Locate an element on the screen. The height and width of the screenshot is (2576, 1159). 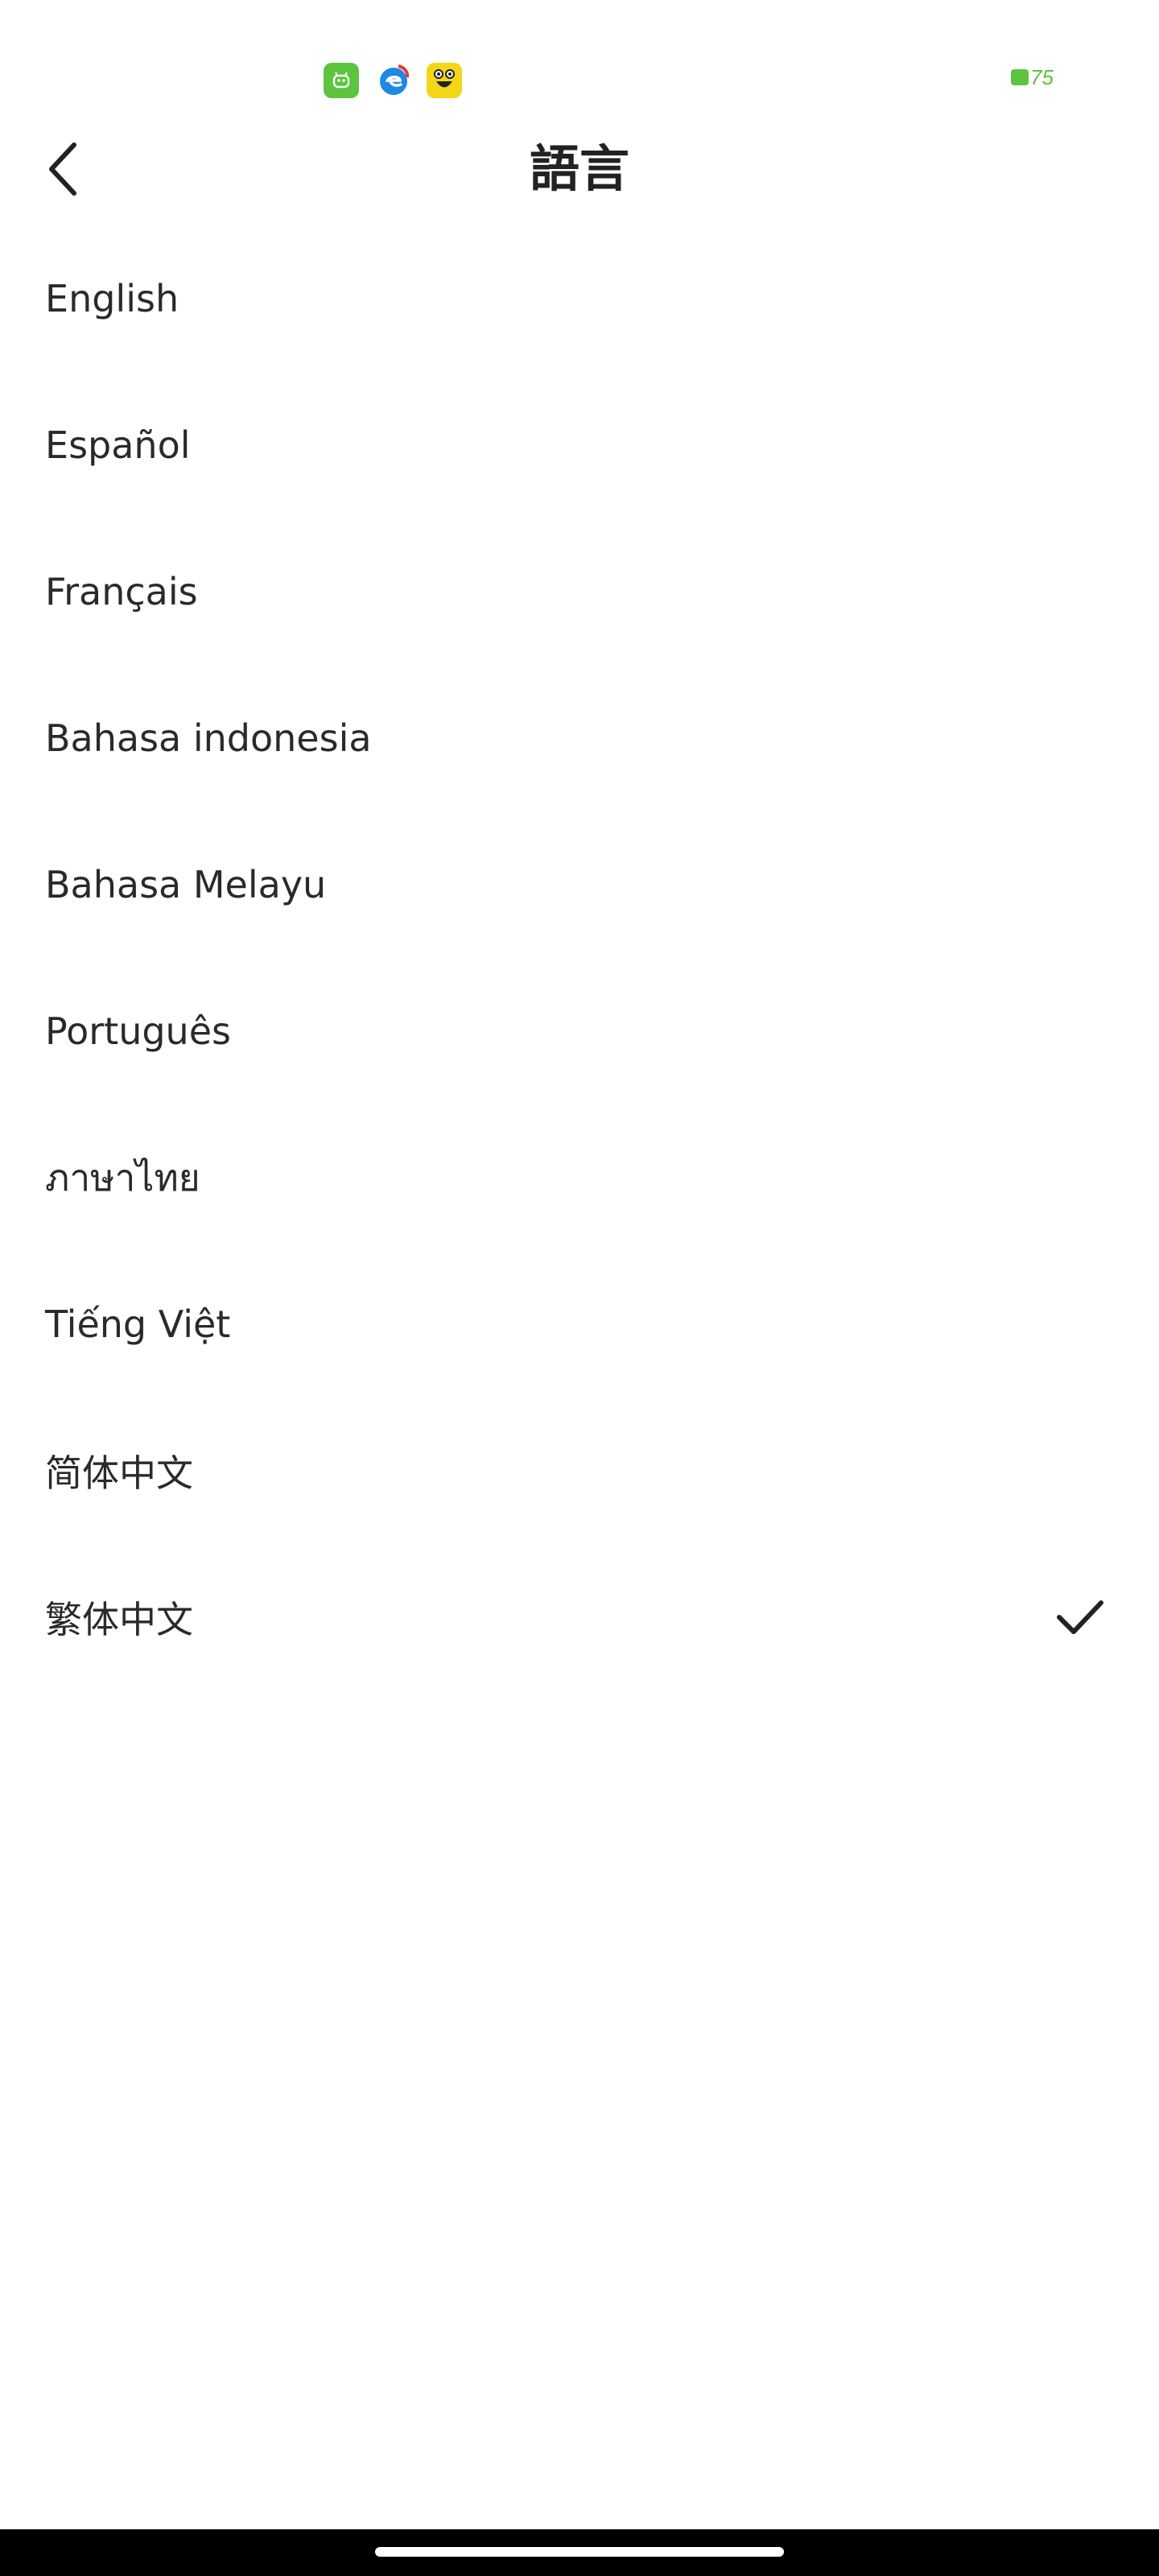
language-label: English is located at coordinates (112, 298).